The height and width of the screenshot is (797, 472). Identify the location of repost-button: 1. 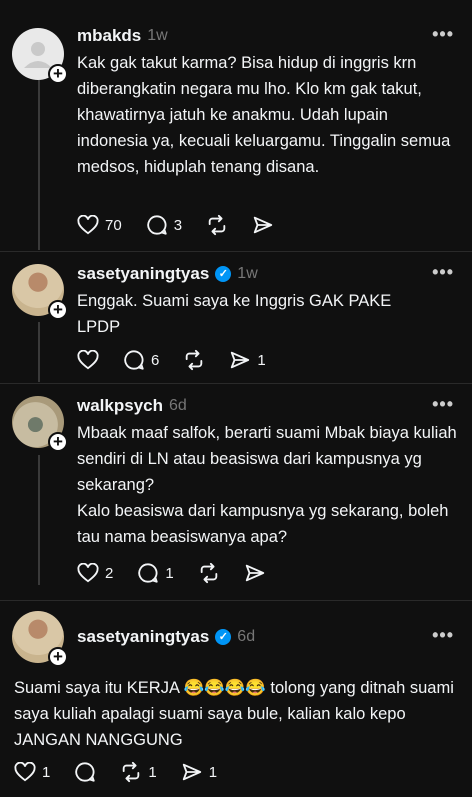
(138, 772).